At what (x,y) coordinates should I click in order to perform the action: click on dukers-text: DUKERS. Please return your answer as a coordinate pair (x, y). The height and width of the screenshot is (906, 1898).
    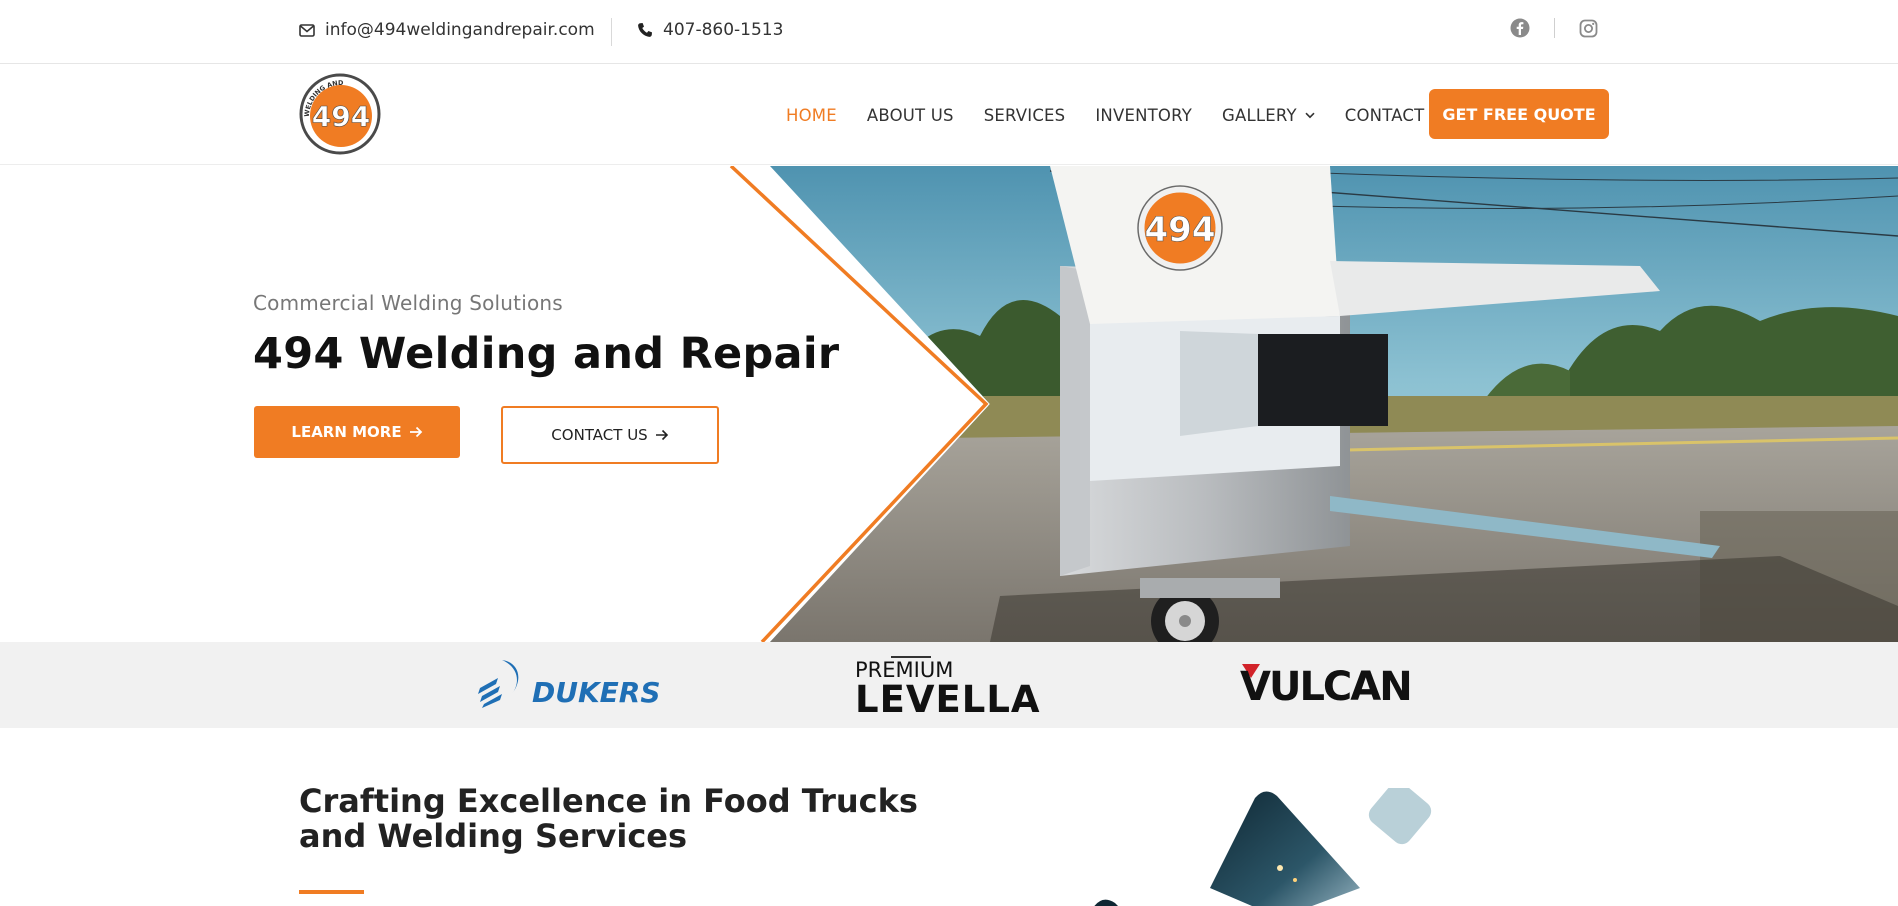
    Looking at the image, I should click on (596, 692).